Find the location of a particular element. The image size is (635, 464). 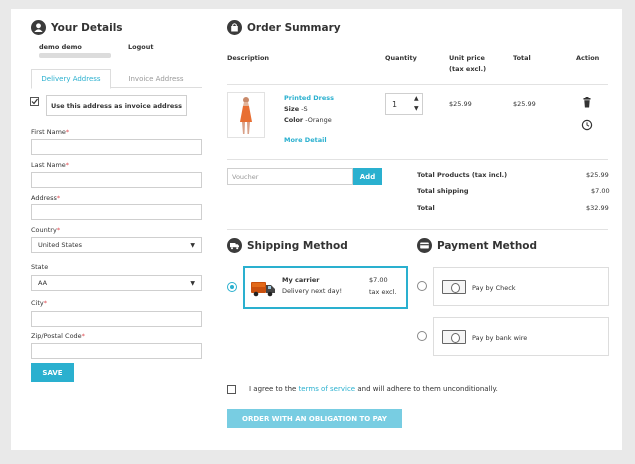

product-name-link: Printed Dress is located at coordinates (309, 98).